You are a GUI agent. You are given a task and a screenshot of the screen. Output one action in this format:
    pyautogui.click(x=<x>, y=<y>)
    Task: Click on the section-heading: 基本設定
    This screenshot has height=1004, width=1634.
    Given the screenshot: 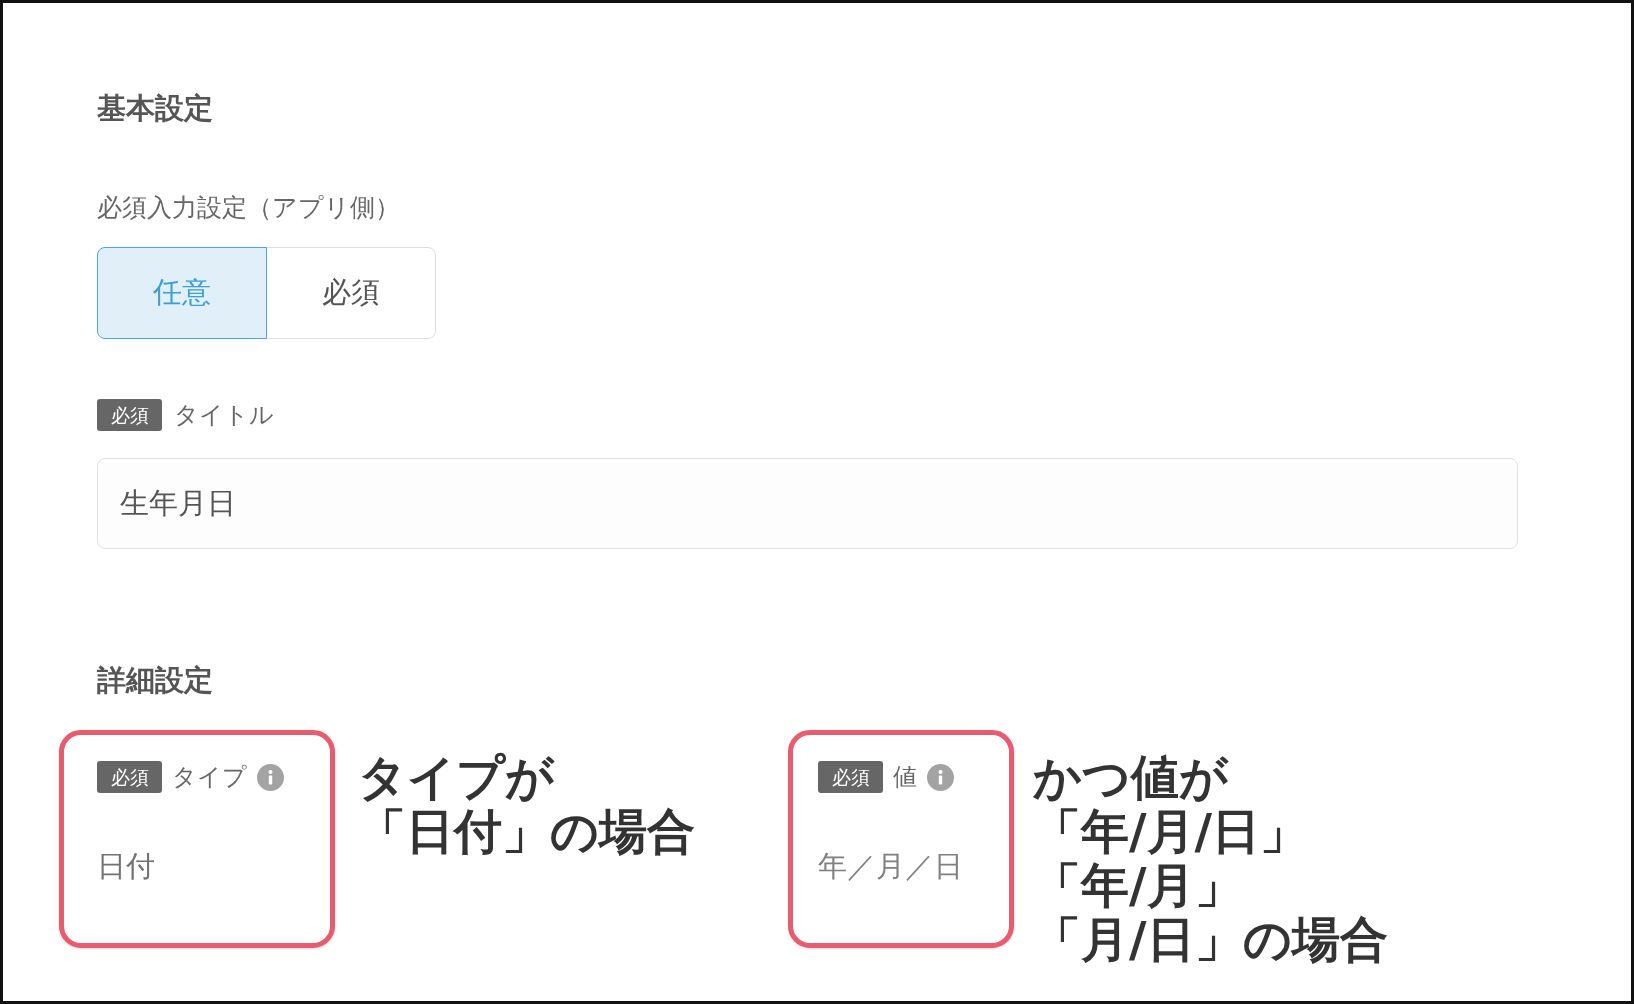 What is the action you would take?
    pyautogui.click(x=155, y=108)
    